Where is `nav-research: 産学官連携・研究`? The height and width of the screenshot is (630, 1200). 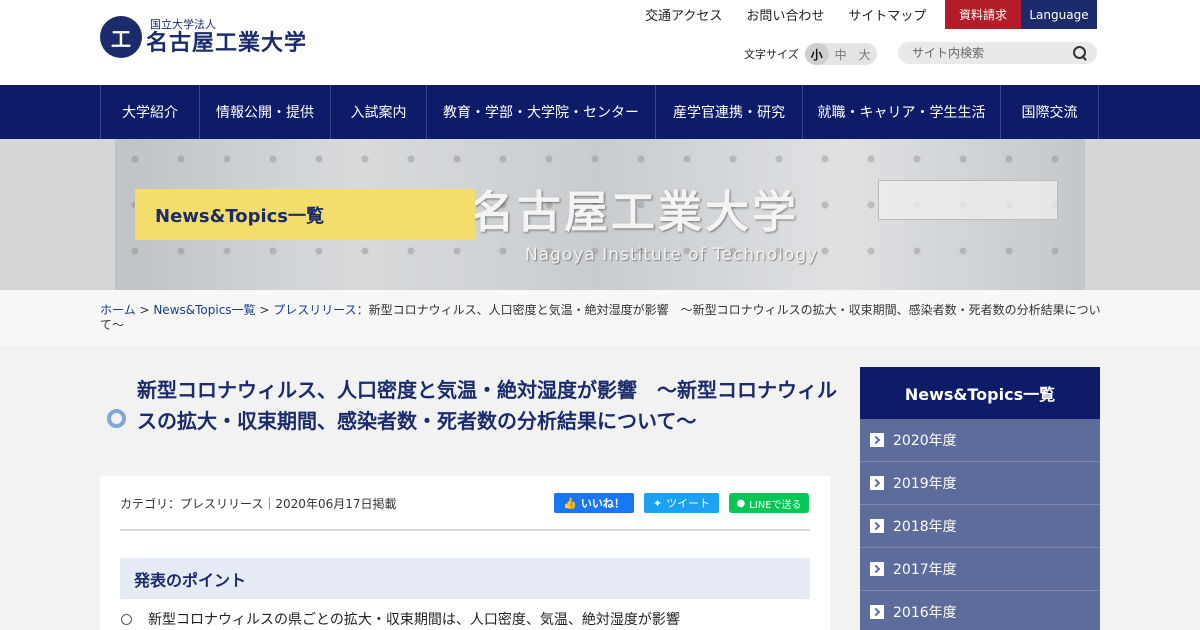 nav-research: 産学官連携・研究 is located at coordinates (729, 112).